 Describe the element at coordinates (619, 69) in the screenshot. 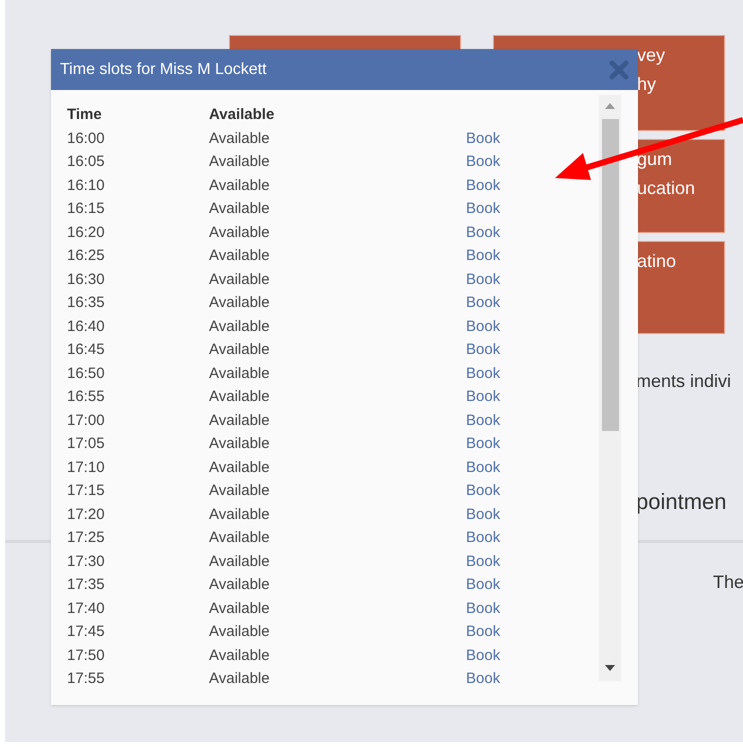

I see `close-icon` at that location.